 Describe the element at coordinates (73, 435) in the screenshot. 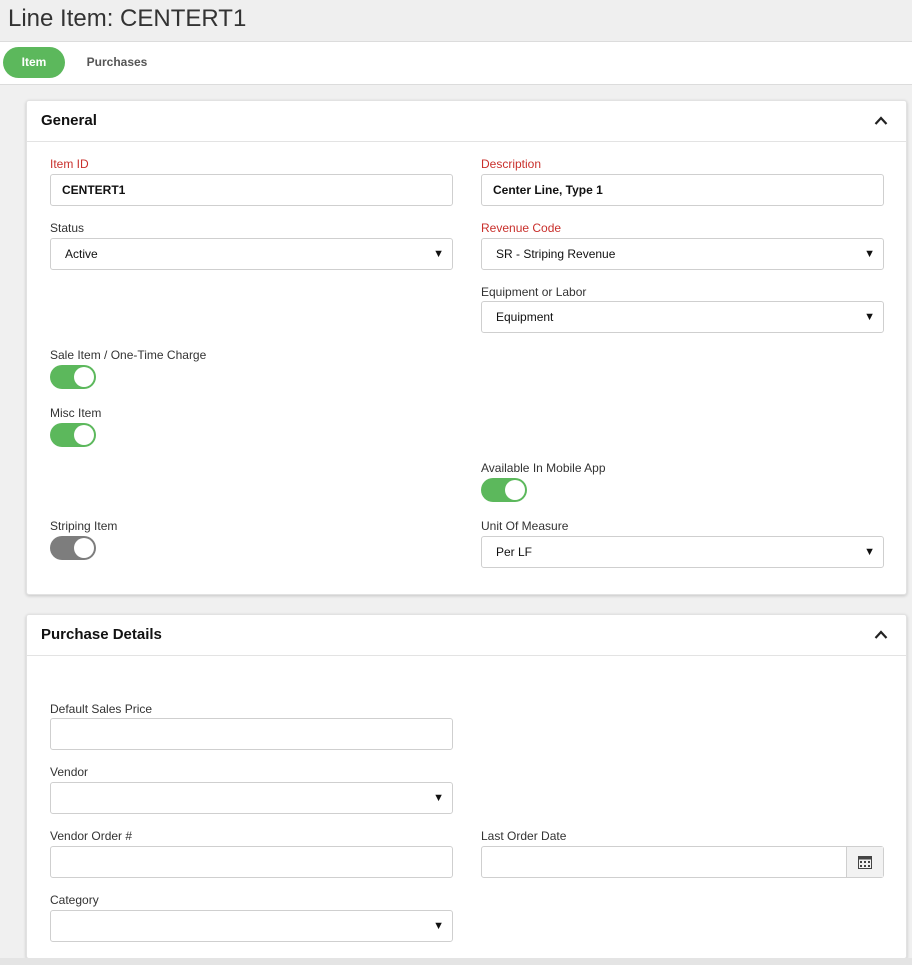

I see `misc-item-toggle` at that location.